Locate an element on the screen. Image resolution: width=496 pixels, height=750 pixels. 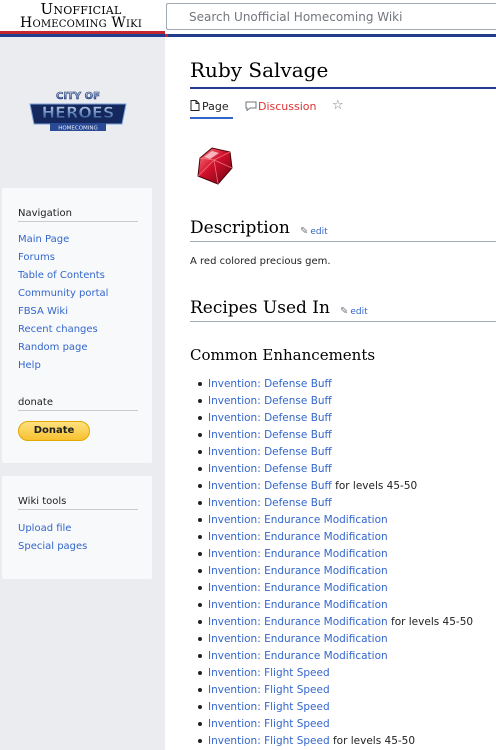
description-heading: Description is located at coordinates (240, 228).